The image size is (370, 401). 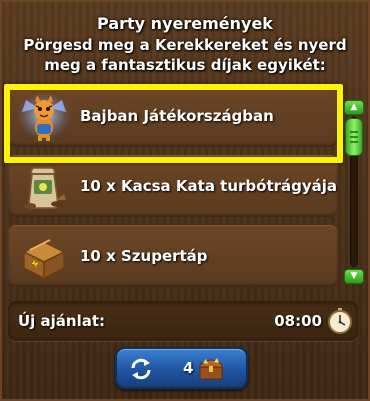 I want to click on scroll-up-button: ▲, so click(x=354, y=107).